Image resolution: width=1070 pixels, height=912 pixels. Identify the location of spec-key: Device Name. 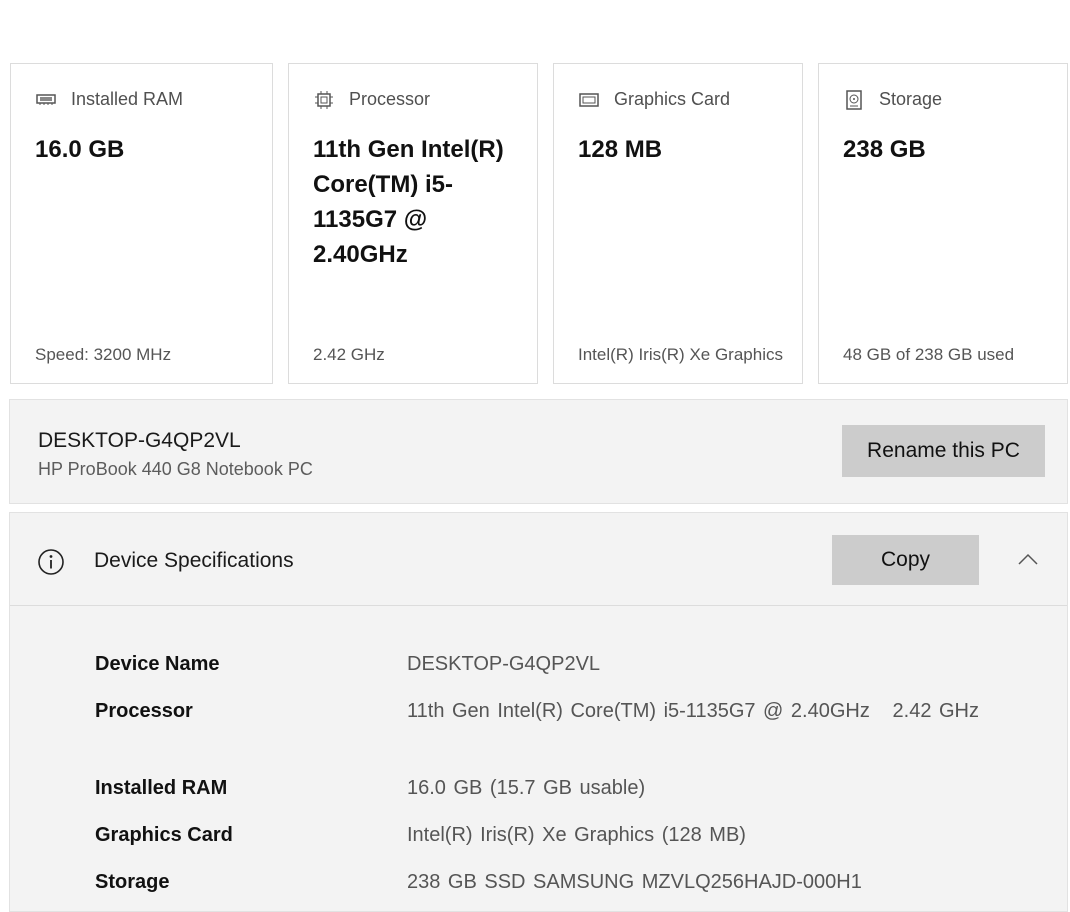
(157, 664).